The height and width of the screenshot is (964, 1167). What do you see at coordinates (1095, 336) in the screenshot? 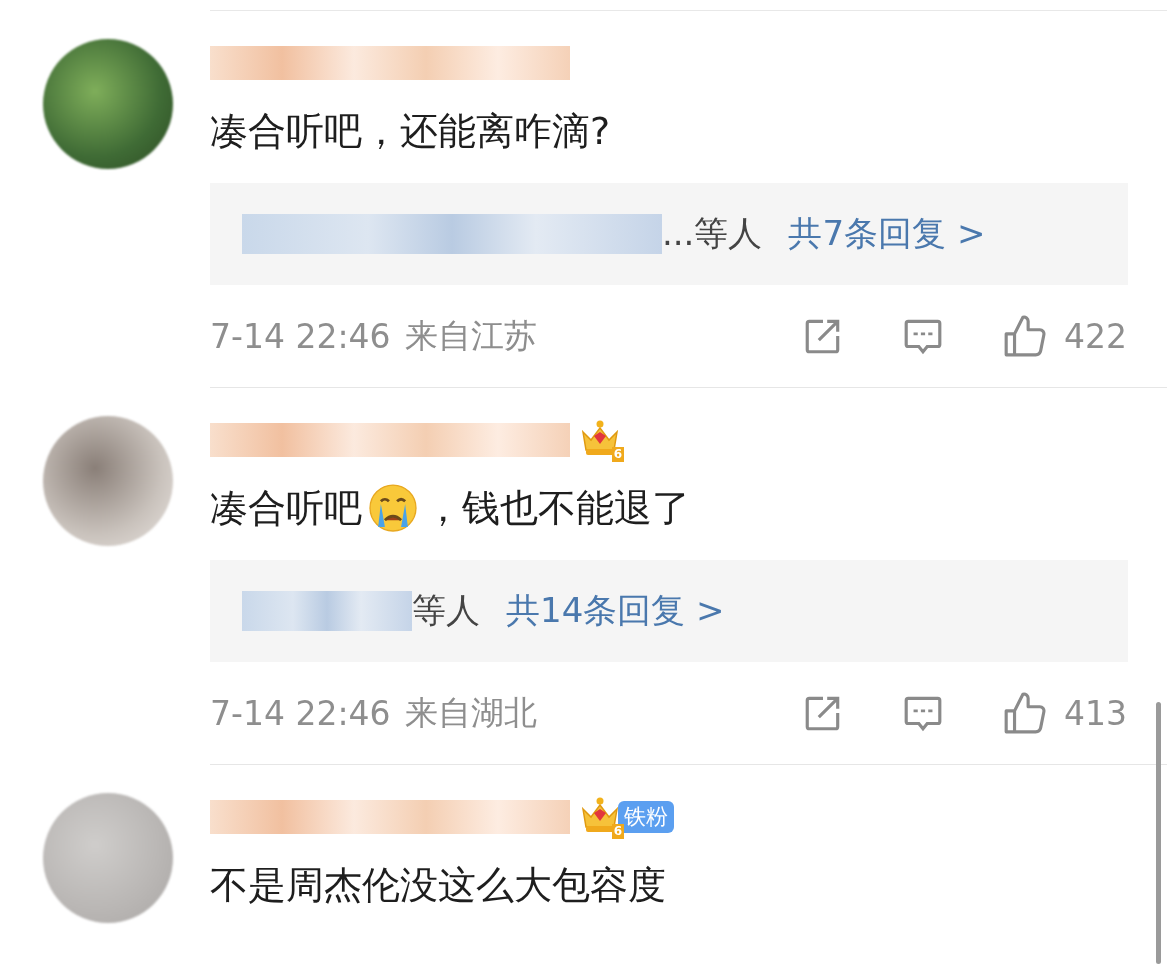
I see `like-count: 422` at bounding box center [1095, 336].